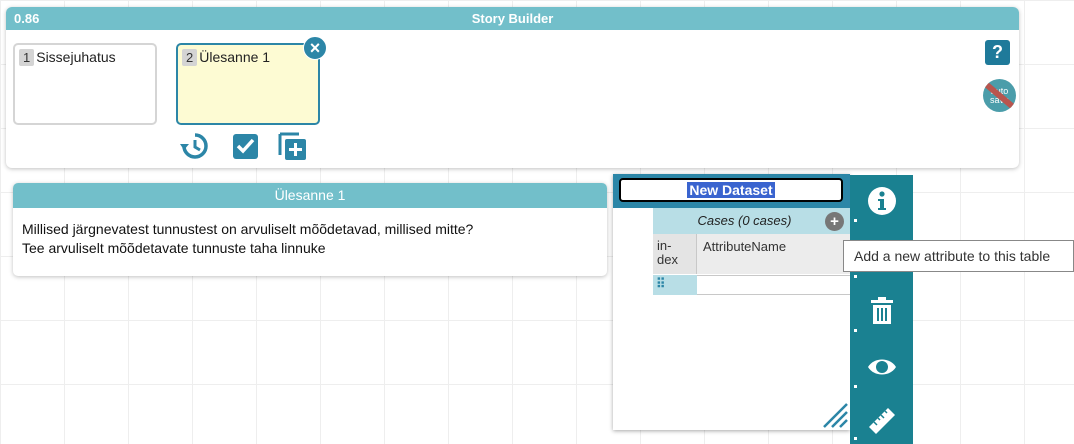  What do you see at coordinates (667, 252) in the screenshot?
I see `index-header-label: in- dex` at bounding box center [667, 252].